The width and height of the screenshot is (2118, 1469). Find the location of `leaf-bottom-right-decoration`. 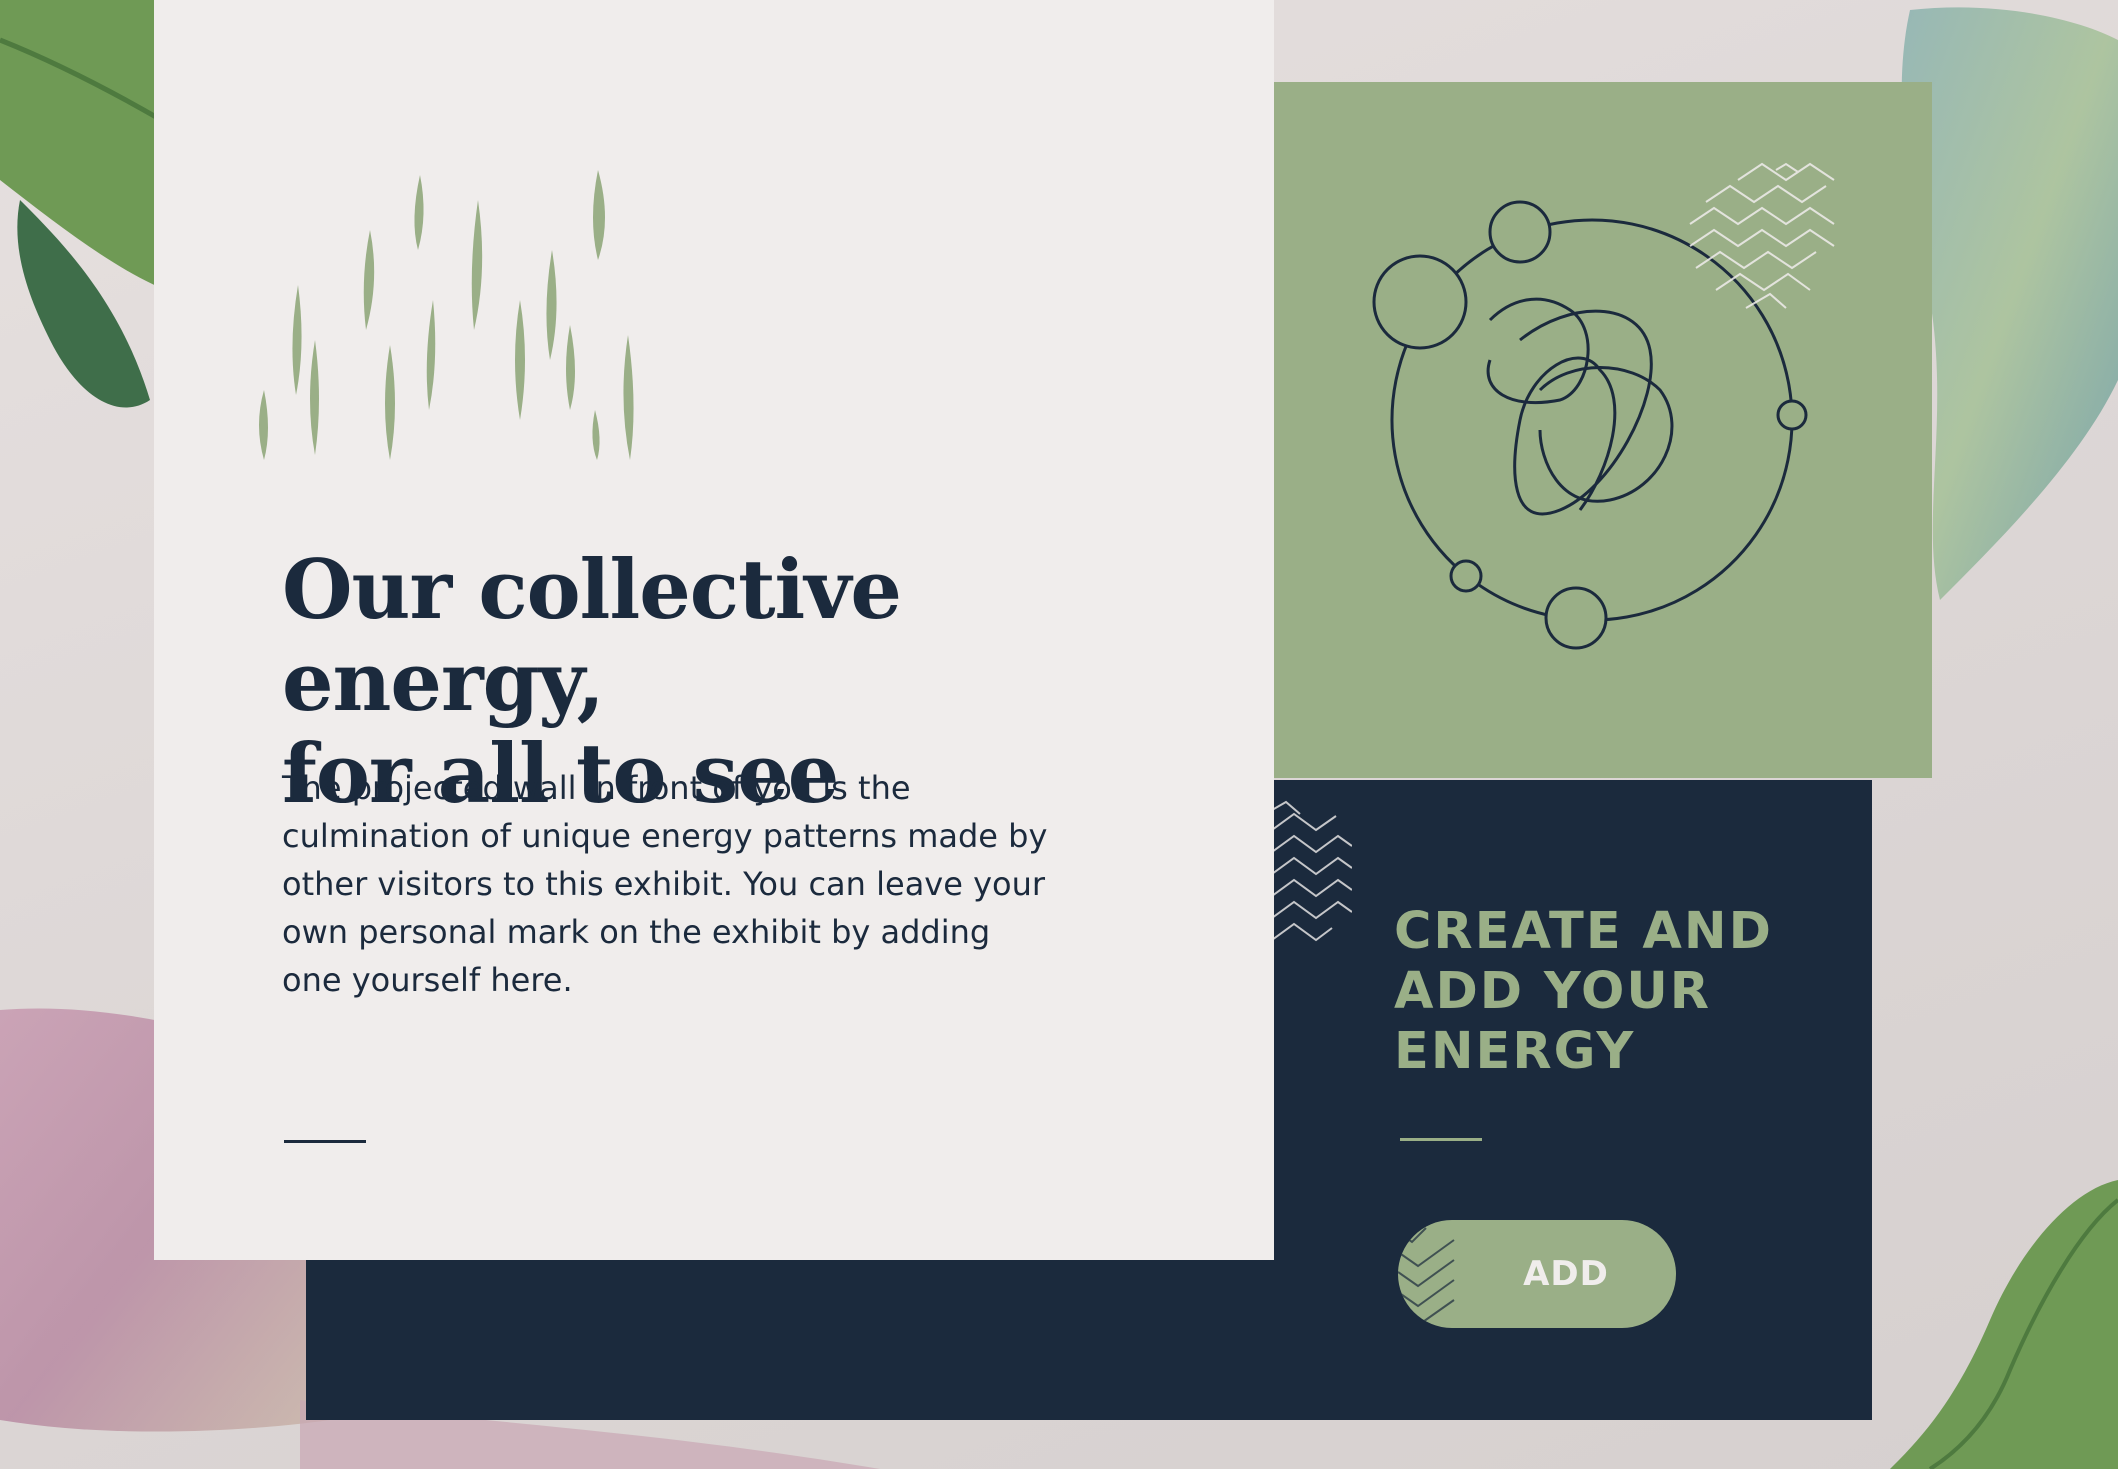

leaf-bottom-right-decoration is located at coordinates (2004, 1324).